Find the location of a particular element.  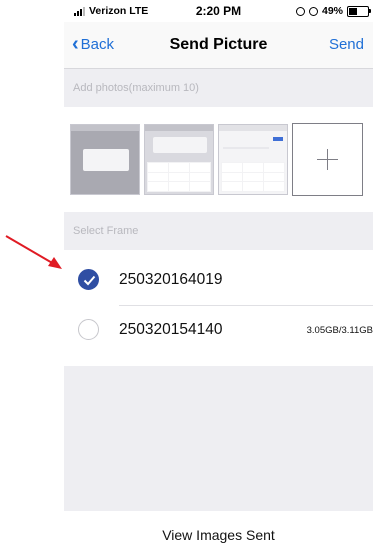

annotation-arrow is located at coordinates (33, 252).